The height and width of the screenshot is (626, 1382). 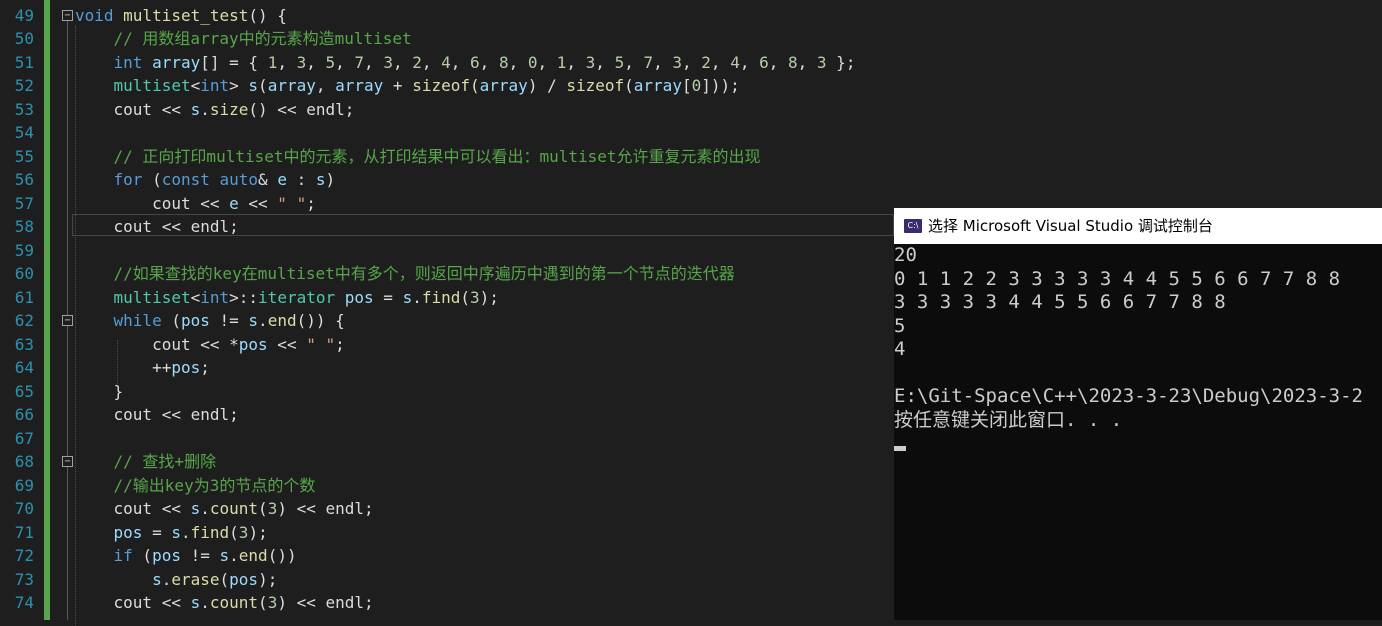 I want to click on code-line: 50 // 用数组array中的元素构造multiset, so click(x=691, y=39).